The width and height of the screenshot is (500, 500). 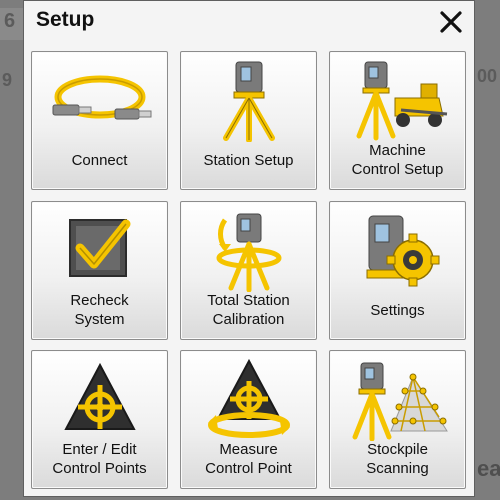 I want to click on stockpile-scanning-label: Stockpile Scanning, so click(x=397, y=459).